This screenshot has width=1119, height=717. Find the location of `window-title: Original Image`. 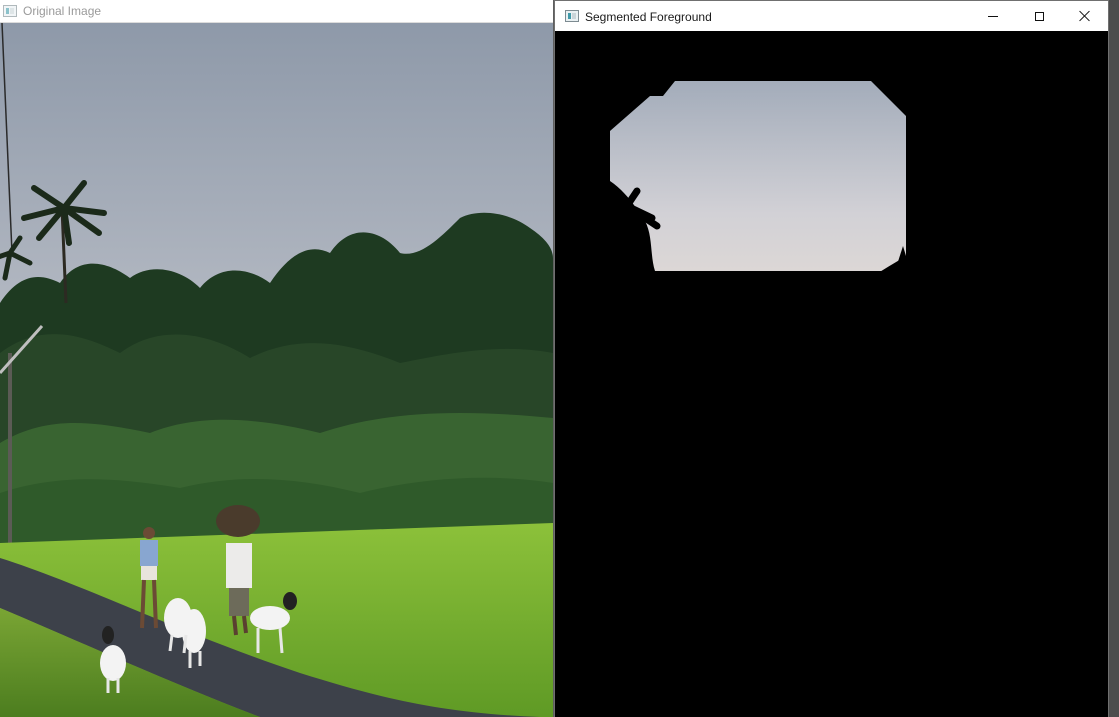

window-title: Original Image is located at coordinates (62, 11).